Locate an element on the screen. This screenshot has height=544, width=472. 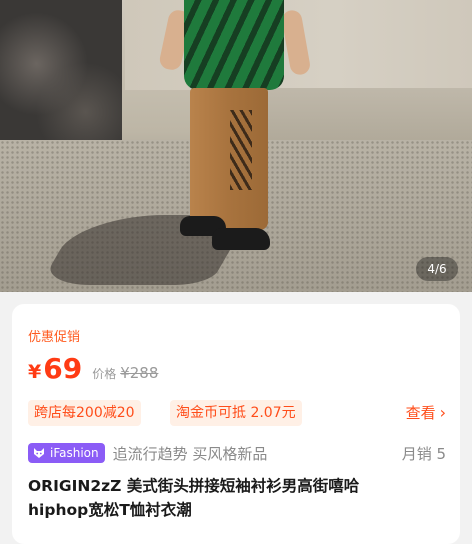
brand-slogan: 追流行趋势 买风格新品 is located at coordinates (190, 453).